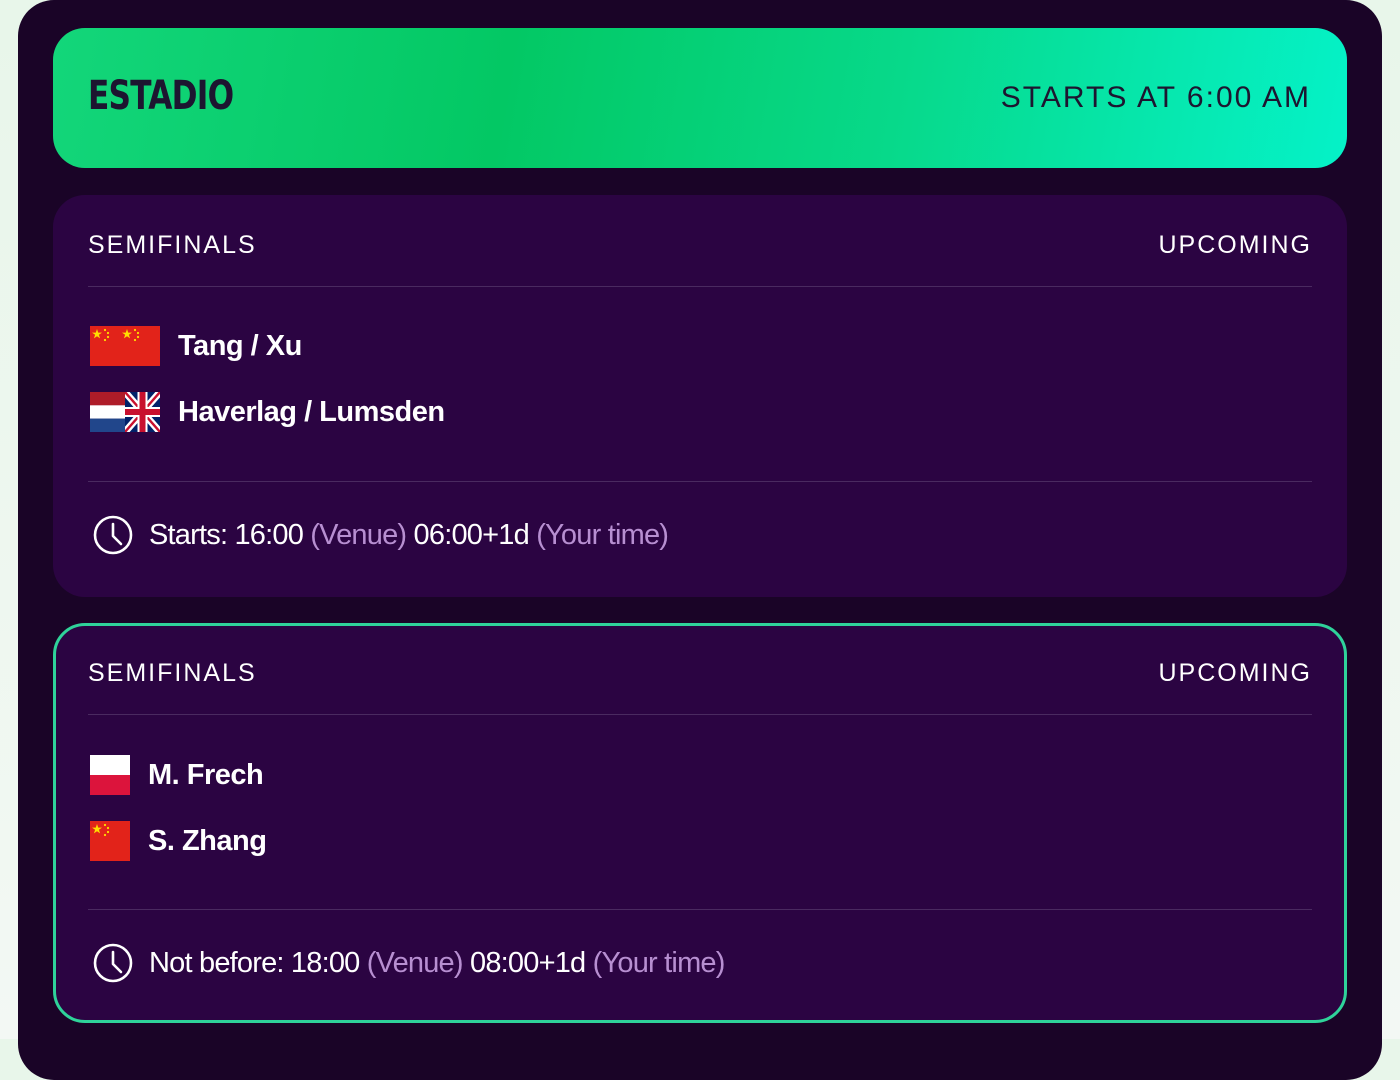 This screenshot has width=1400, height=1080. What do you see at coordinates (226, 534) in the screenshot?
I see `start-time-venue: Starts: 16:00` at bounding box center [226, 534].